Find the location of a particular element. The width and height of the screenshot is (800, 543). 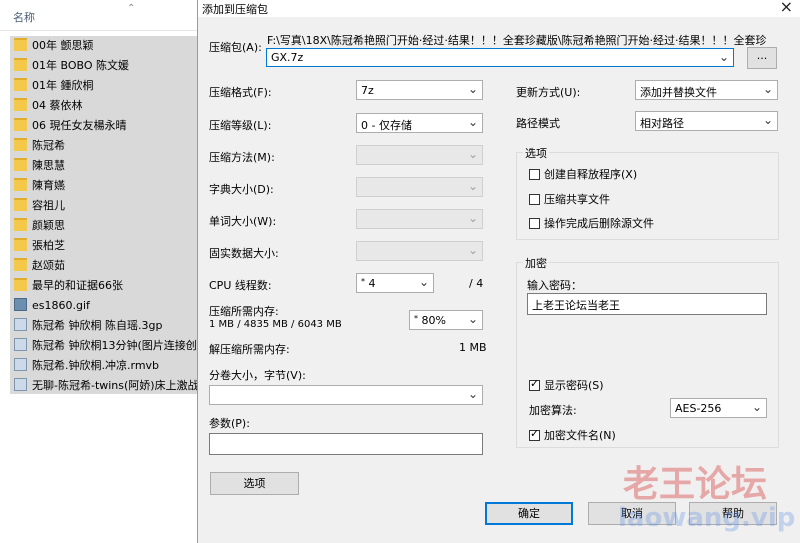

shared-files-checkbox: 压缩共享文件 is located at coordinates (569, 199).